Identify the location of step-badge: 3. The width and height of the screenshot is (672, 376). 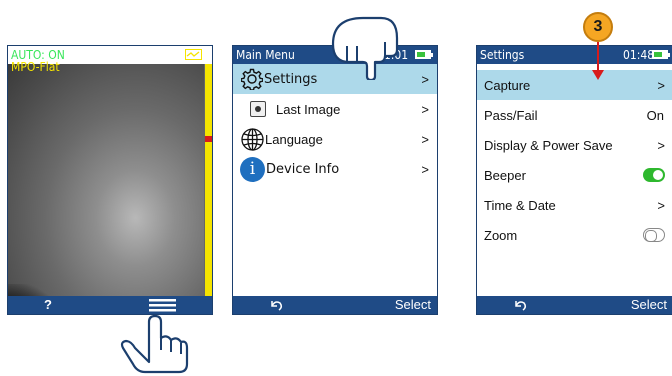
(598, 27).